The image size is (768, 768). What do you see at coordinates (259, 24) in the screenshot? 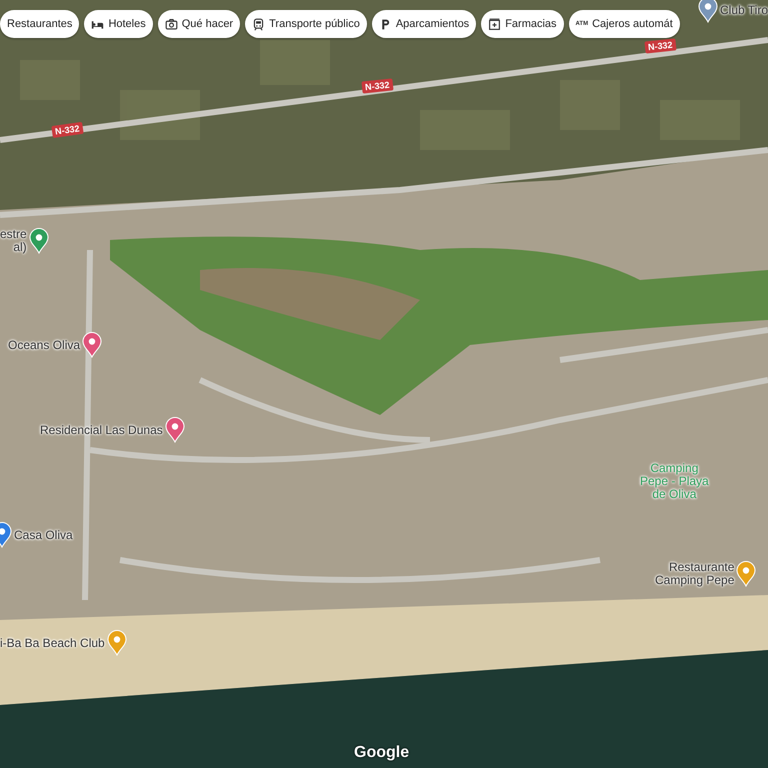
I see `train-icon` at bounding box center [259, 24].